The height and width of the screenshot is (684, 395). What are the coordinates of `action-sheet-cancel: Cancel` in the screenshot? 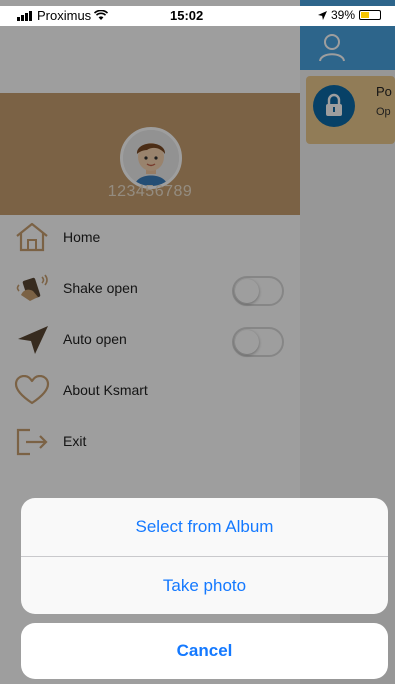 It's located at (204, 651).